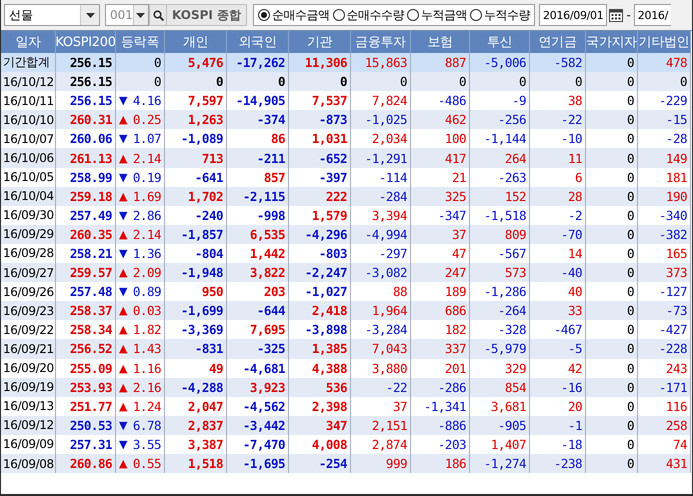  I want to click on table-cell: -1,286, so click(505, 292).